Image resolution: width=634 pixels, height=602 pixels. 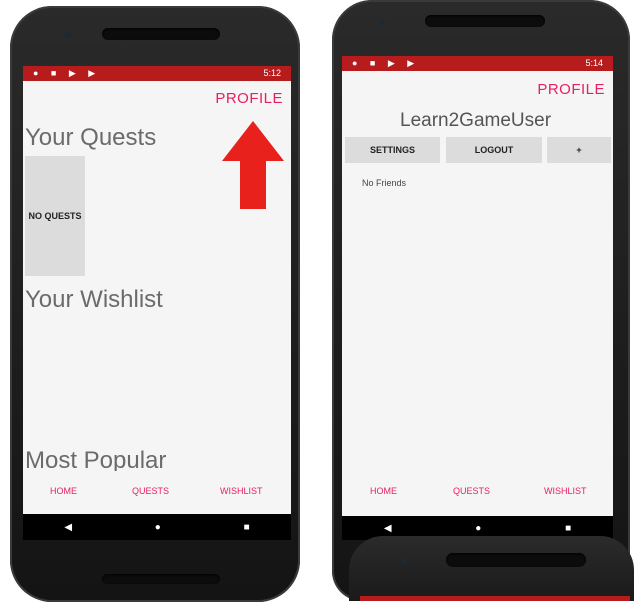 I want to click on up-arrow-icon, so click(x=253, y=165).